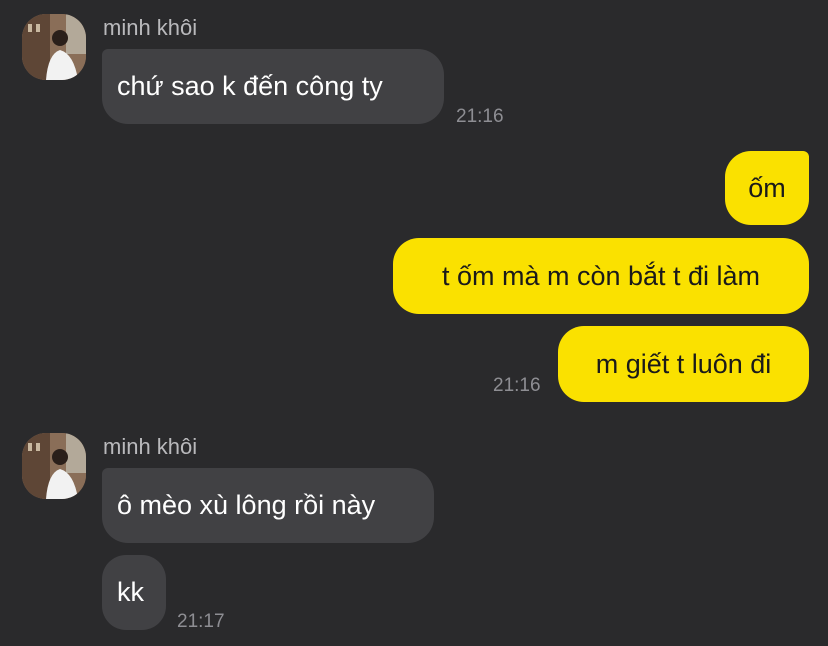 The image size is (828, 646). What do you see at coordinates (601, 276) in the screenshot?
I see `message-bubble: t ốm mà m còn bắt t đi làm` at bounding box center [601, 276].